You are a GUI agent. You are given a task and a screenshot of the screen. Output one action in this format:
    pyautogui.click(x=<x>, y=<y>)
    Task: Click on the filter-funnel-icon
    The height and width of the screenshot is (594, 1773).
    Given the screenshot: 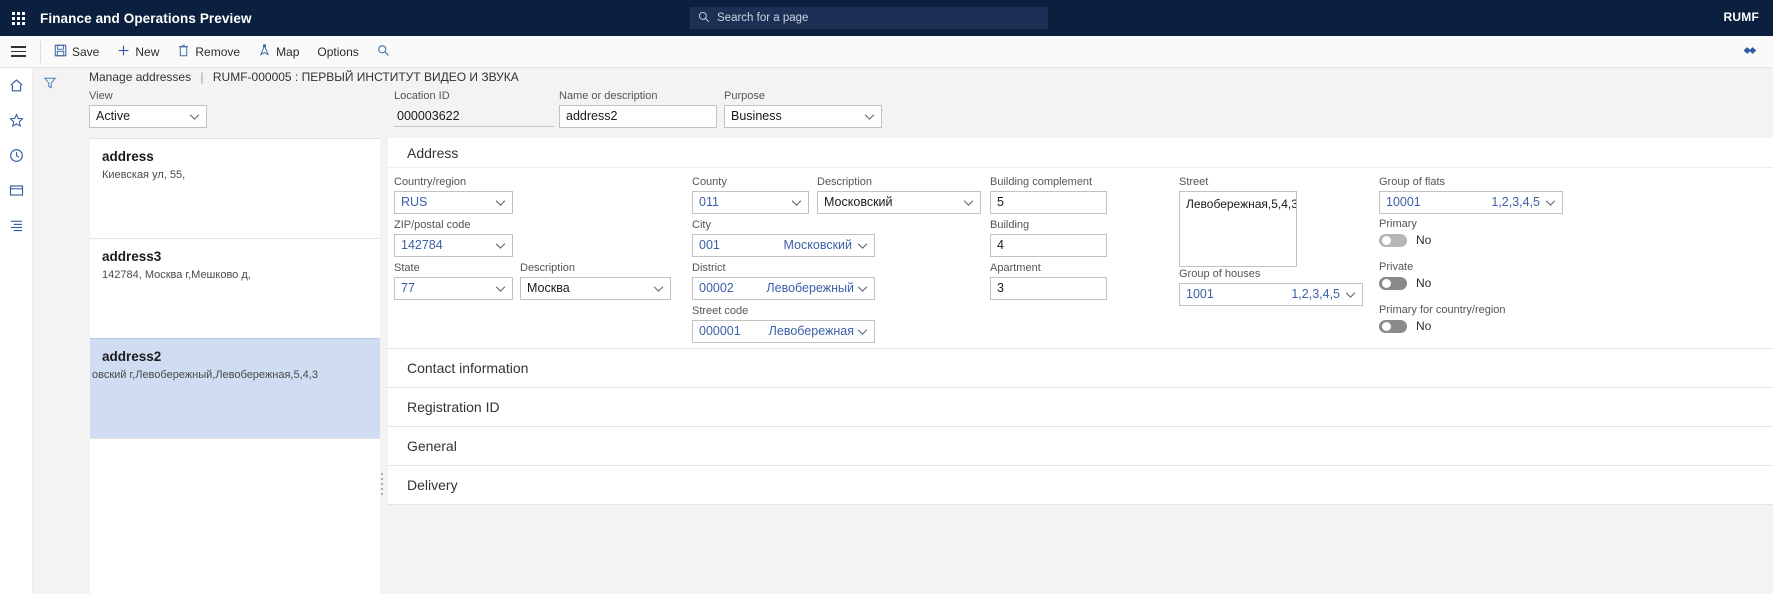 What is the action you would take?
    pyautogui.click(x=50, y=335)
    